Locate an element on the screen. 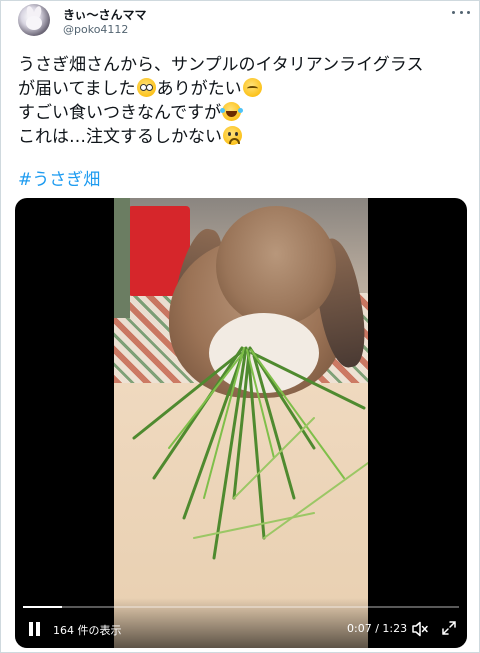  tweet-line-1: うさぎ畑さんから、サンプルのイタリアンライグラス is located at coordinates (243, 65).